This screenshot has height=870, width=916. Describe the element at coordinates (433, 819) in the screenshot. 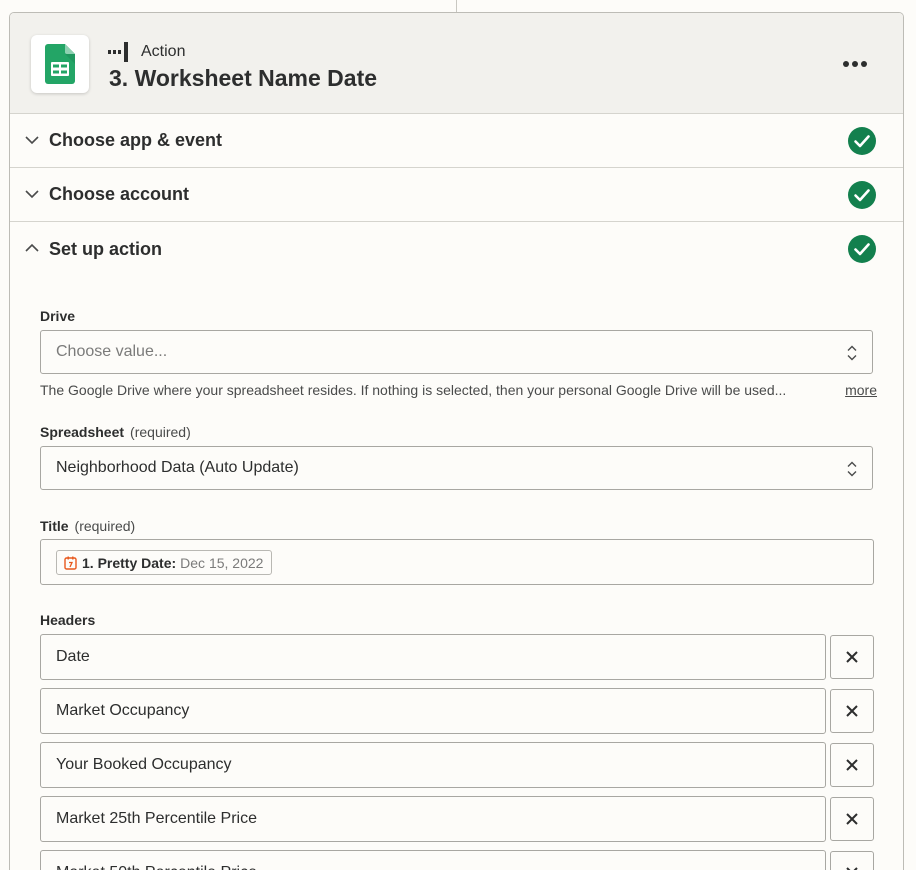

I see `header-input: Market 25th Percentile Price` at that location.